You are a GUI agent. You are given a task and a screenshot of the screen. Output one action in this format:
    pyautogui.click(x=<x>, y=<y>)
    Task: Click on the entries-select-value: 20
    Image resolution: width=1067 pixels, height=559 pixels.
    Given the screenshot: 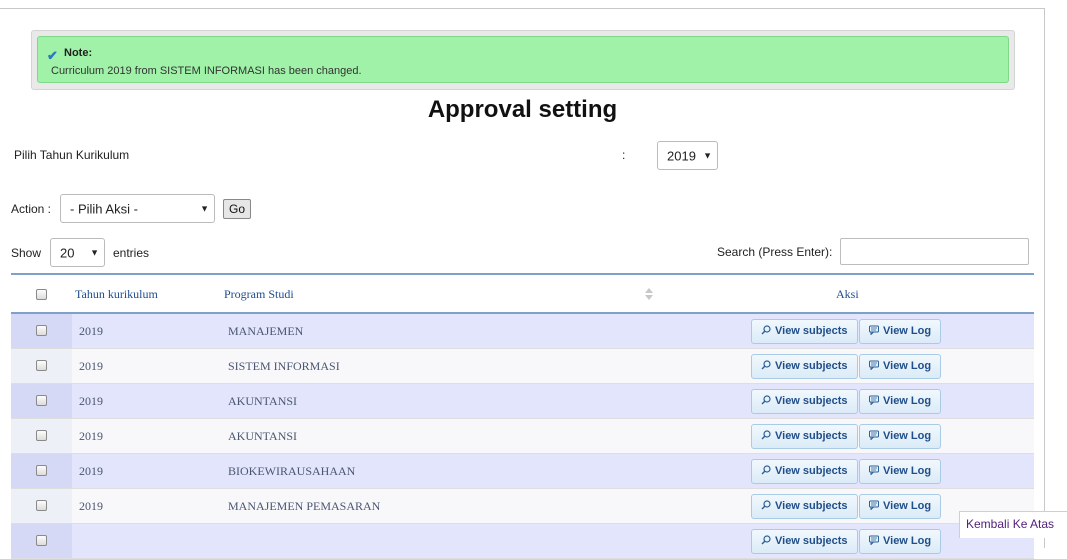 What is the action you would take?
    pyautogui.click(x=67, y=252)
    